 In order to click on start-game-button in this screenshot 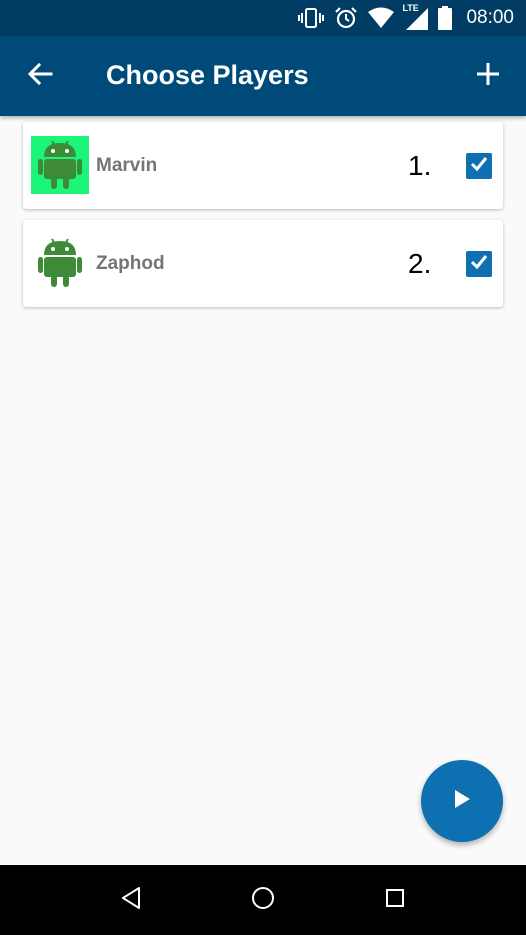, I will do `click(462, 801)`.